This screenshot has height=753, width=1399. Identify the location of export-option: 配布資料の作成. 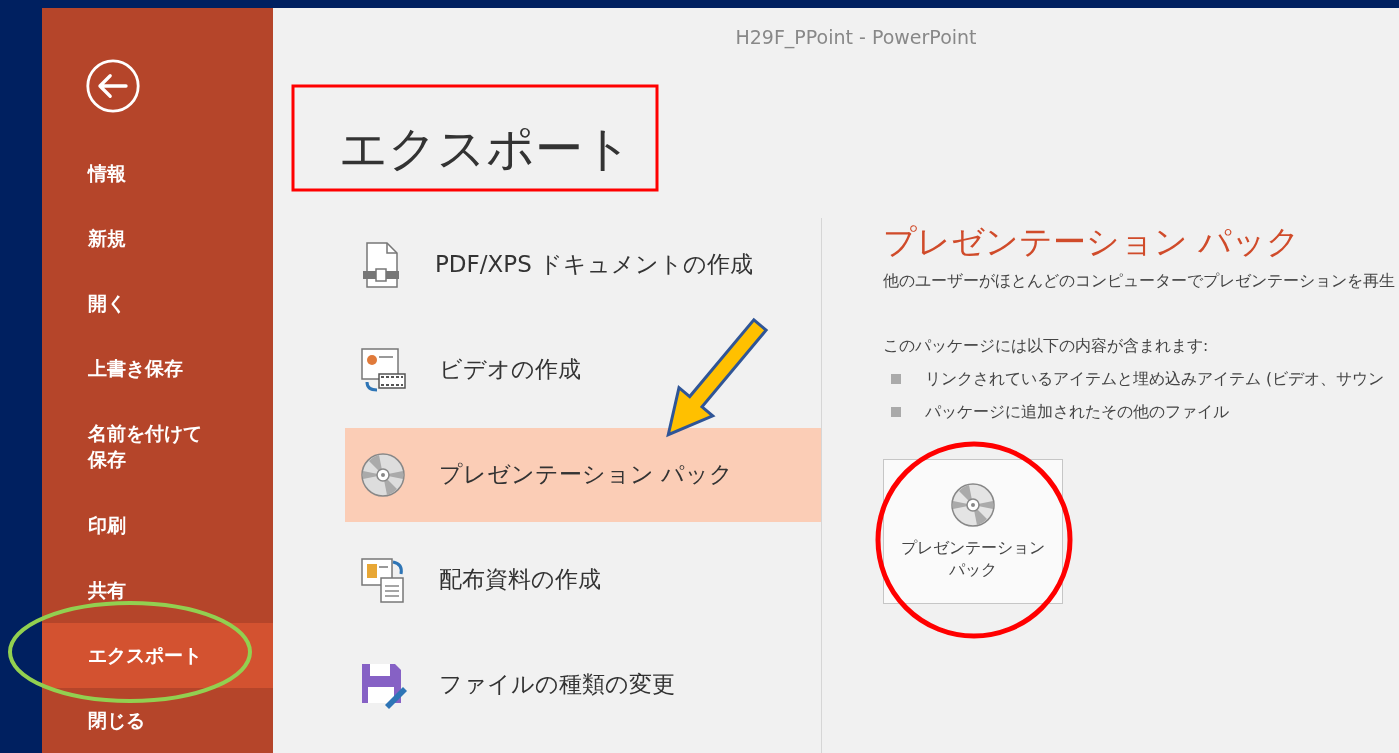
(583, 579).